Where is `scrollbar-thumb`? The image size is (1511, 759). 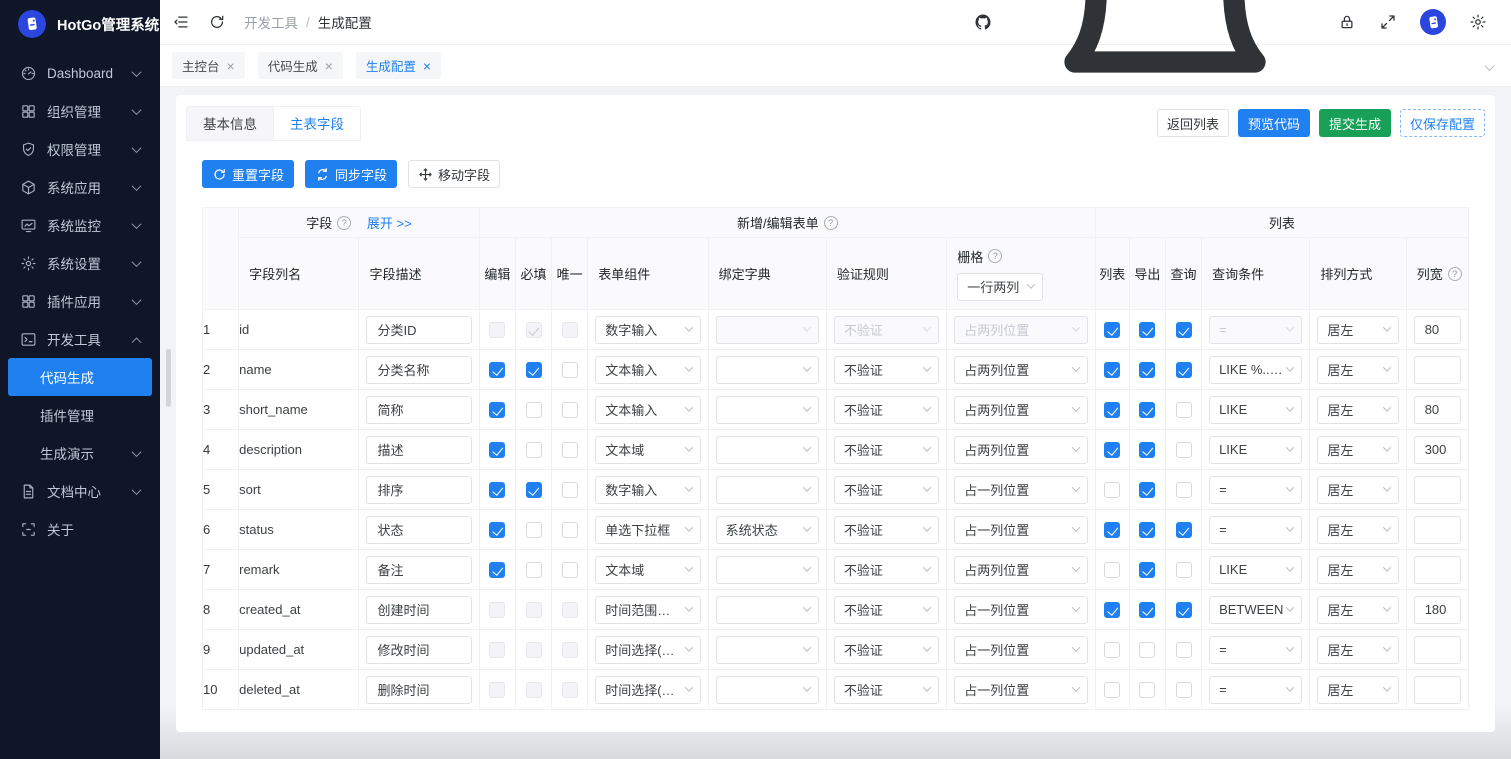 scrollbar-thumb is located at coordinates (168, 378).